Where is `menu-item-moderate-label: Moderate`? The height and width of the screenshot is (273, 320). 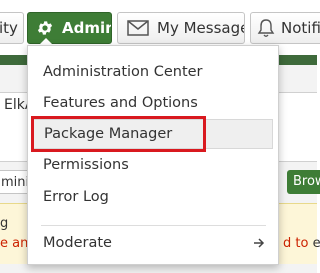
menu-item-moderate-label: Moderate is located at coordinates (77, 243).